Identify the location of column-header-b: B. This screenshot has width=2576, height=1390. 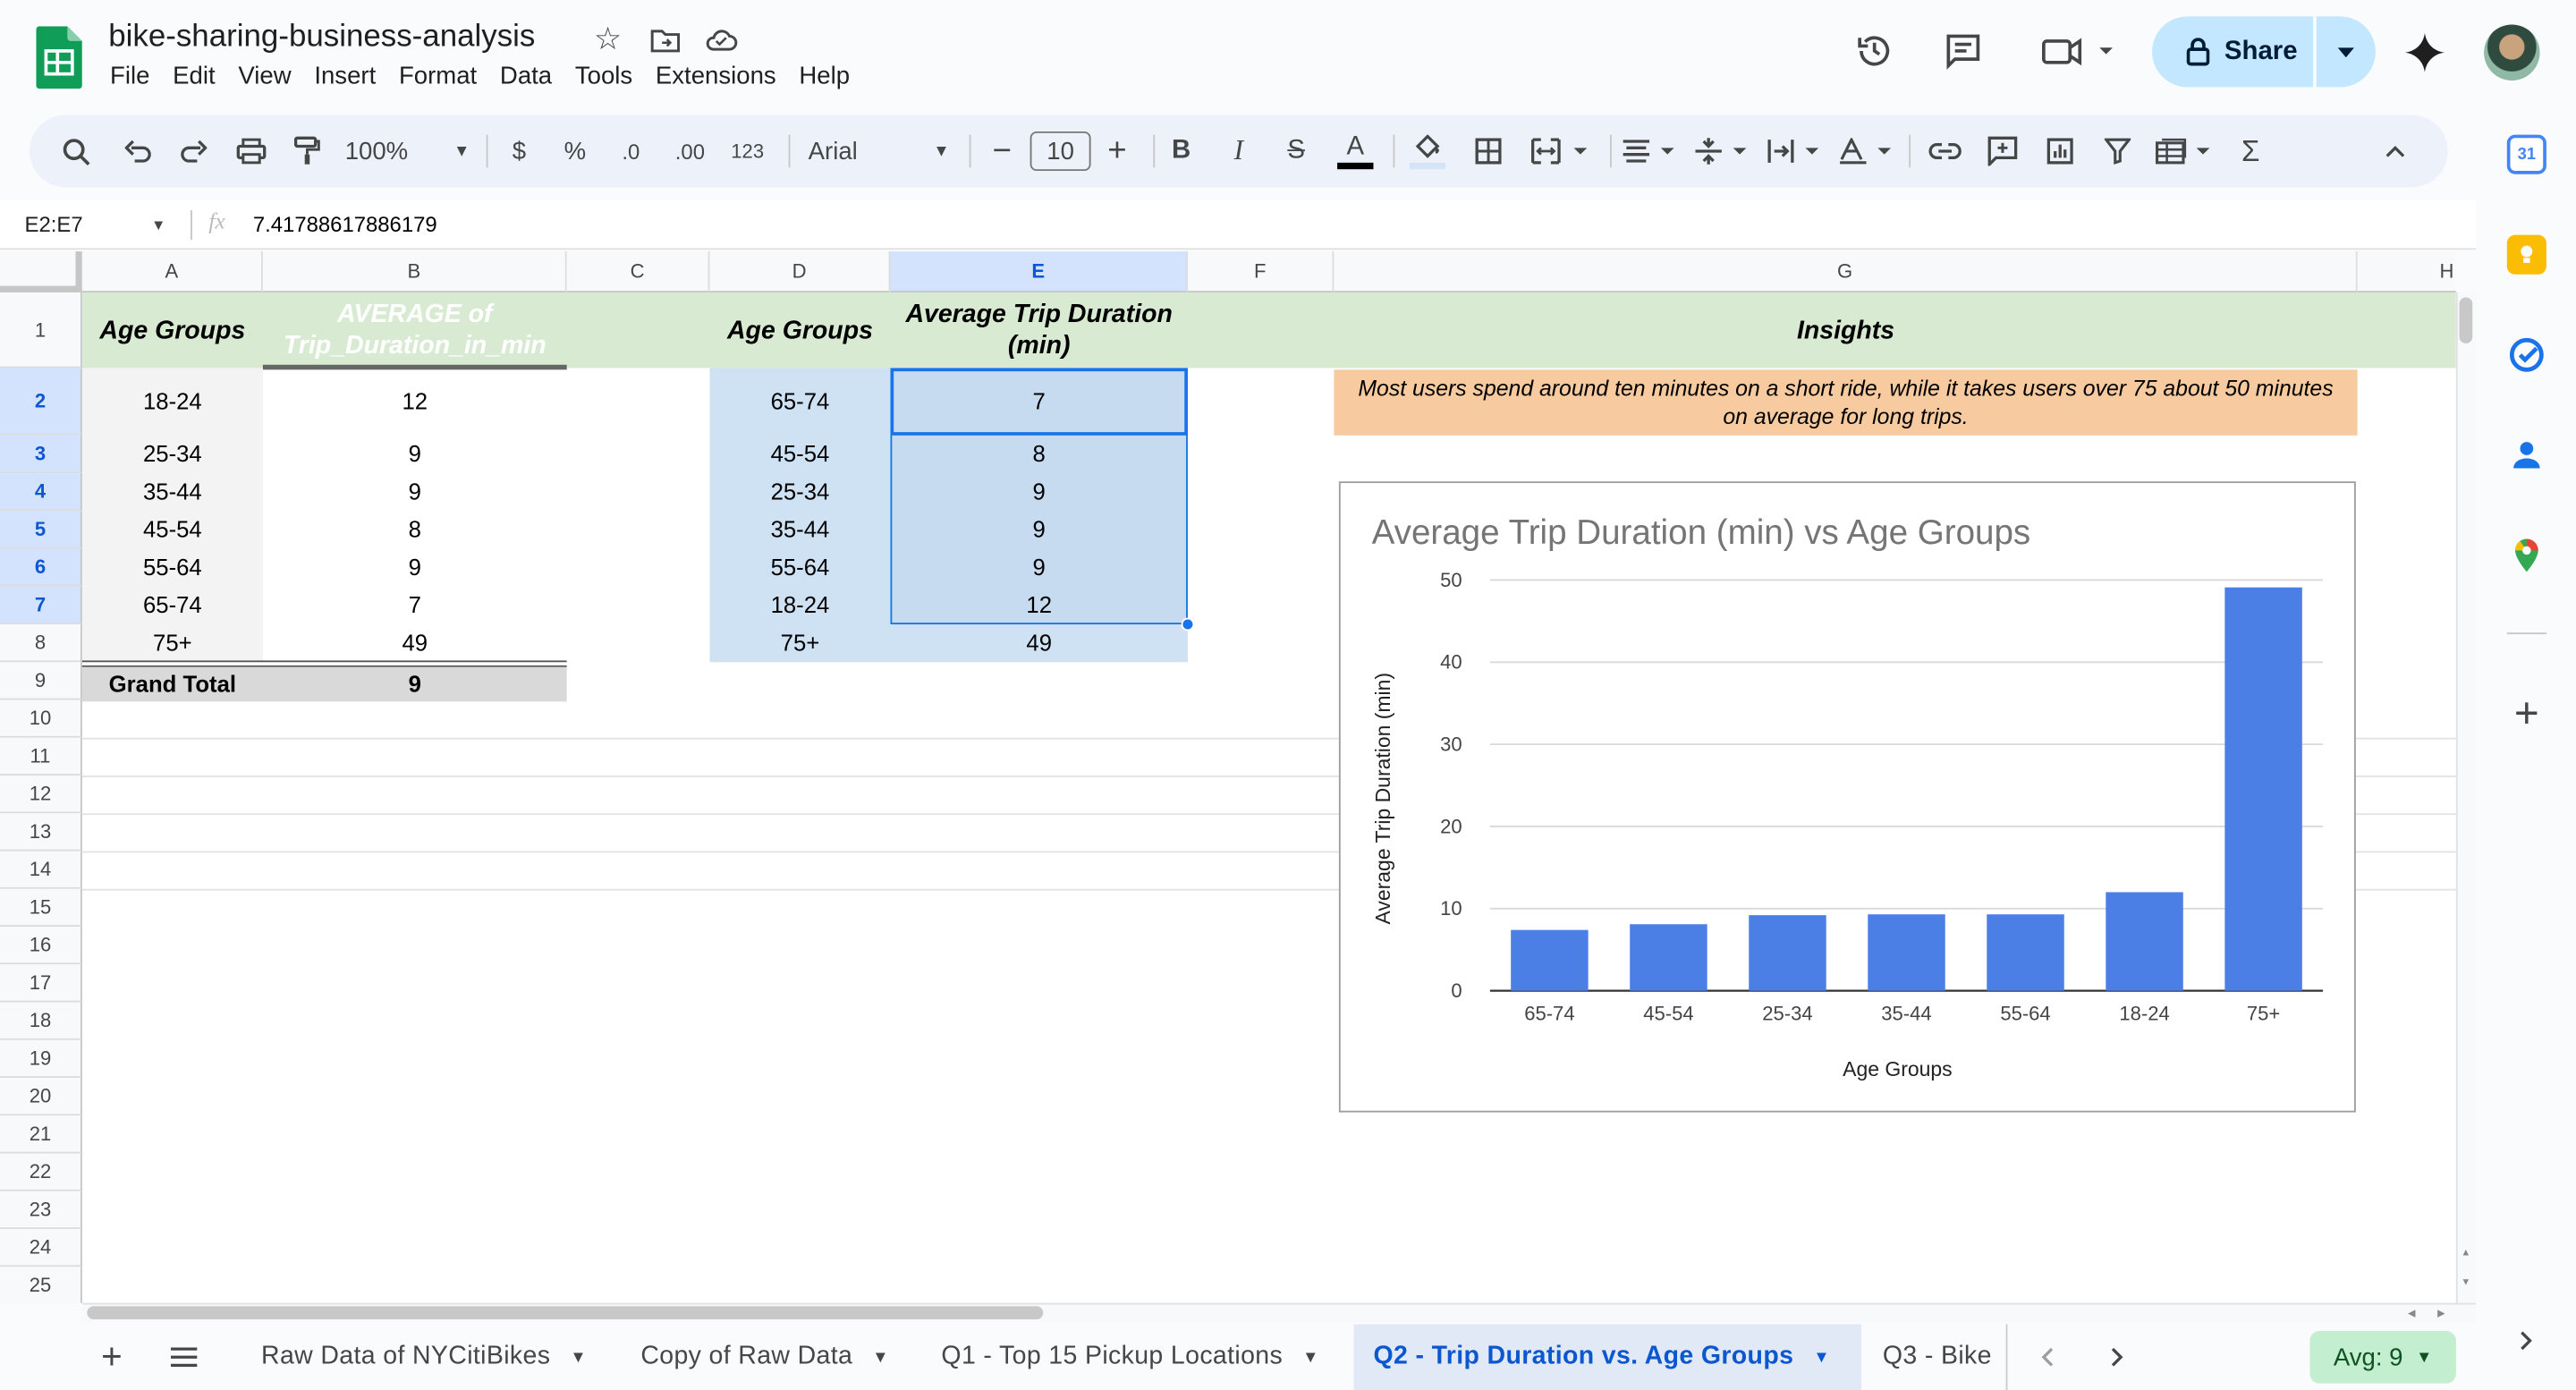
(414, 271).